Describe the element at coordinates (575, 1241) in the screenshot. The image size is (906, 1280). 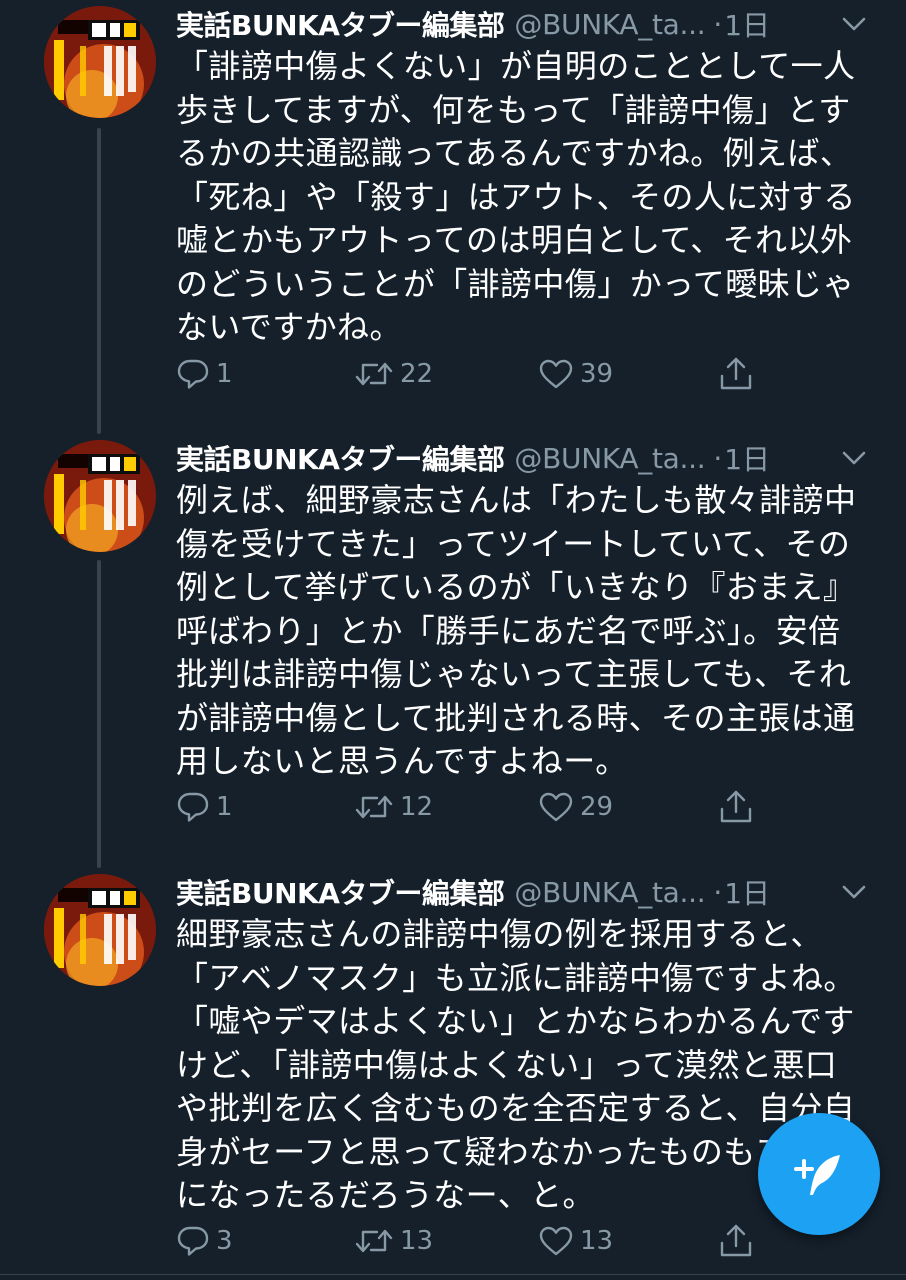
I see `like-button: 13` at that location.